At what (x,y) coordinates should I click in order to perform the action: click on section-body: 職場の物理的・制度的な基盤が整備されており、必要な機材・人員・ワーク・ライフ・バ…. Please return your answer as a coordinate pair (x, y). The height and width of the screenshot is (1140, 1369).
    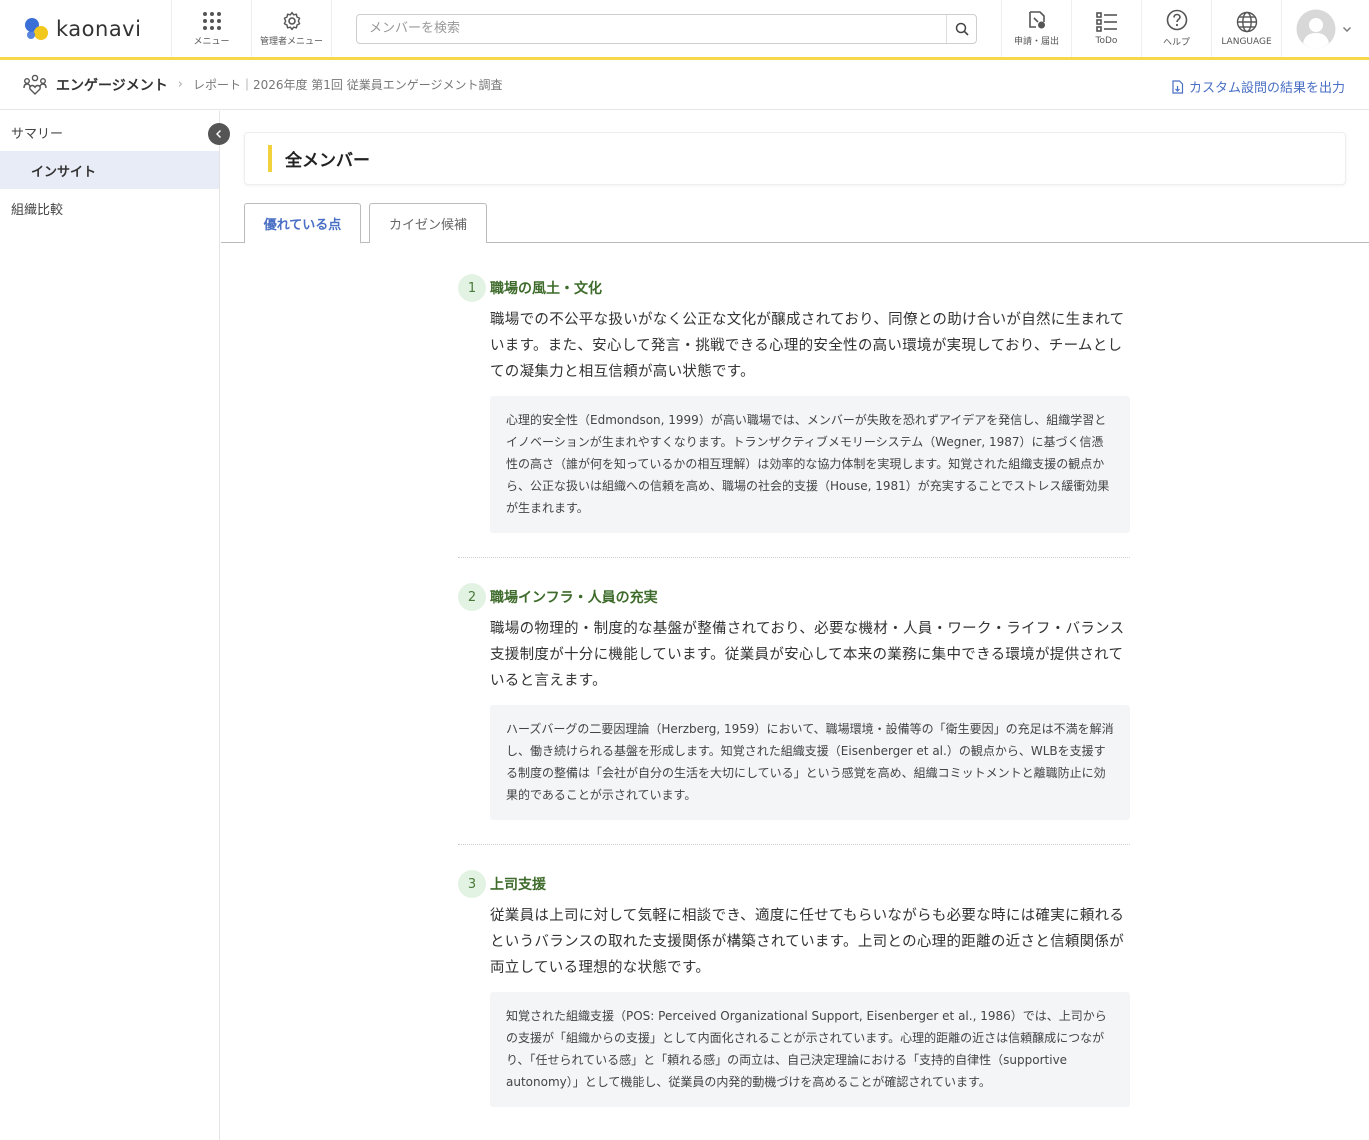
    Looking at the image, I should click on (807, 655).